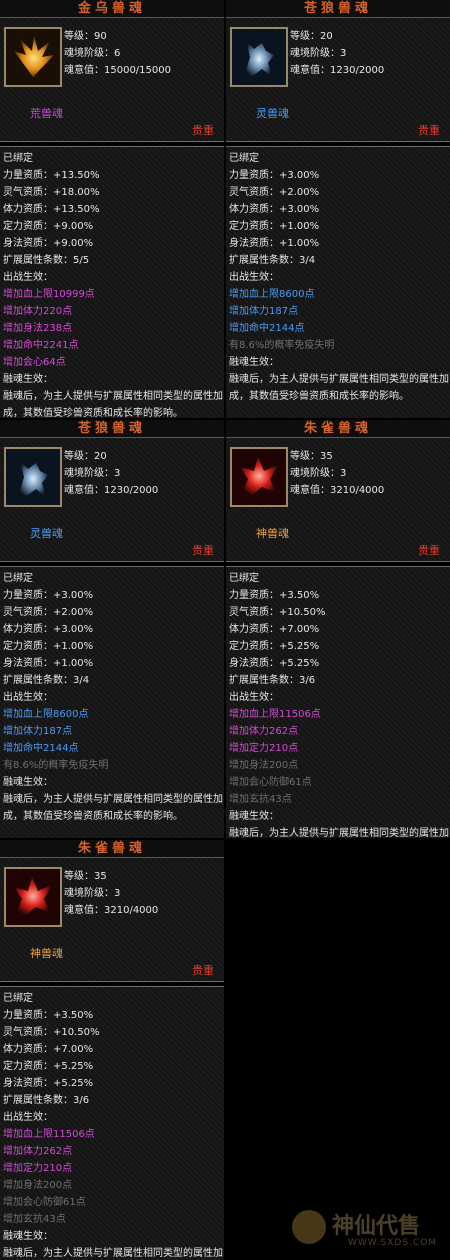  Describe the element at coordinates (337, 490) in the screenshot. I see `soul-value-text: 魂意值：3210/4000` at that location.